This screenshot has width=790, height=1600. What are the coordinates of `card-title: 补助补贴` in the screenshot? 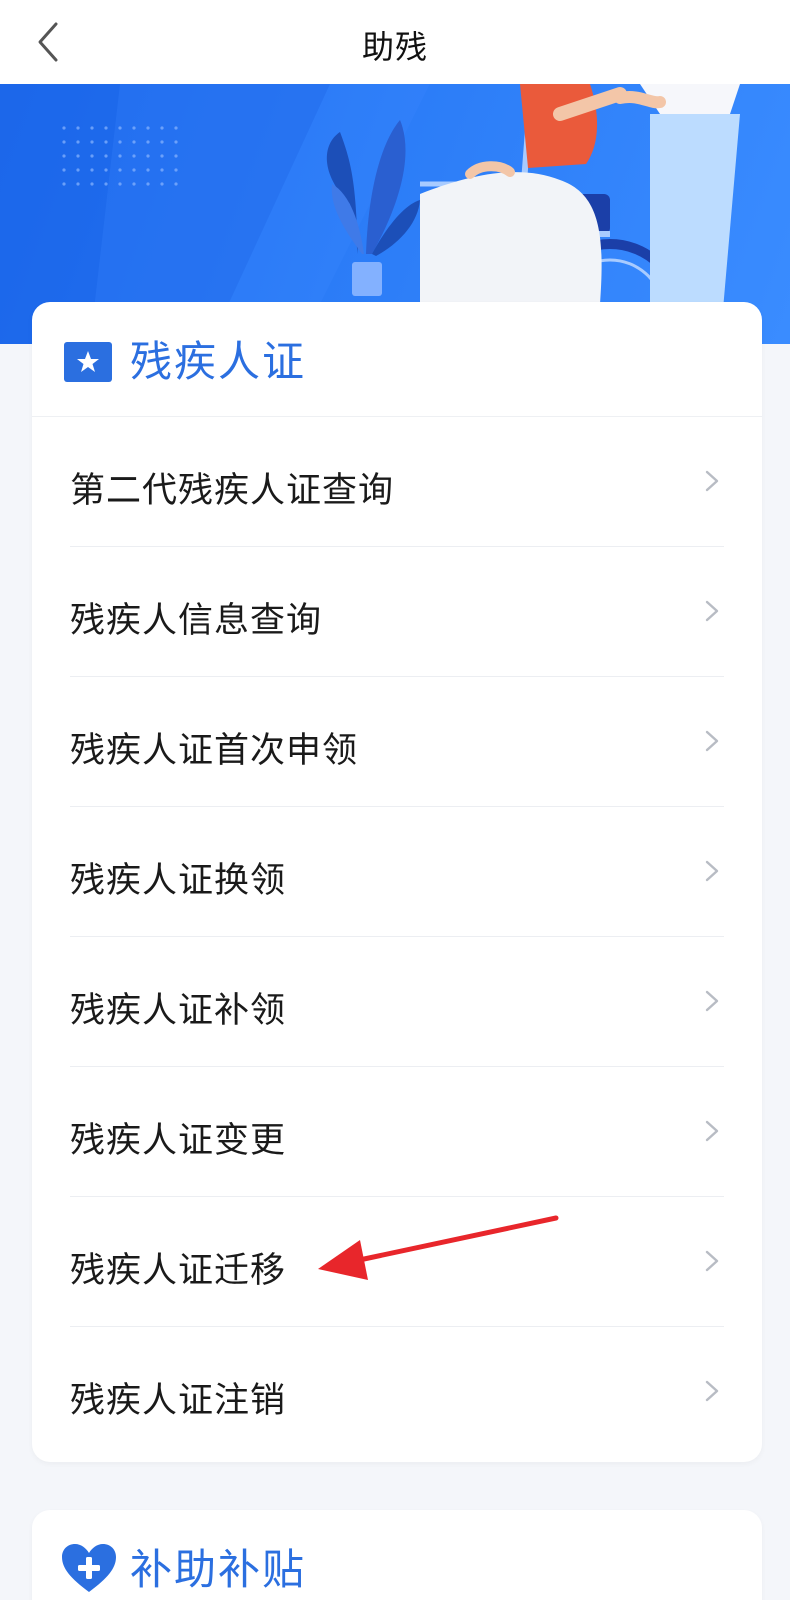 It's located at (218, 1569).